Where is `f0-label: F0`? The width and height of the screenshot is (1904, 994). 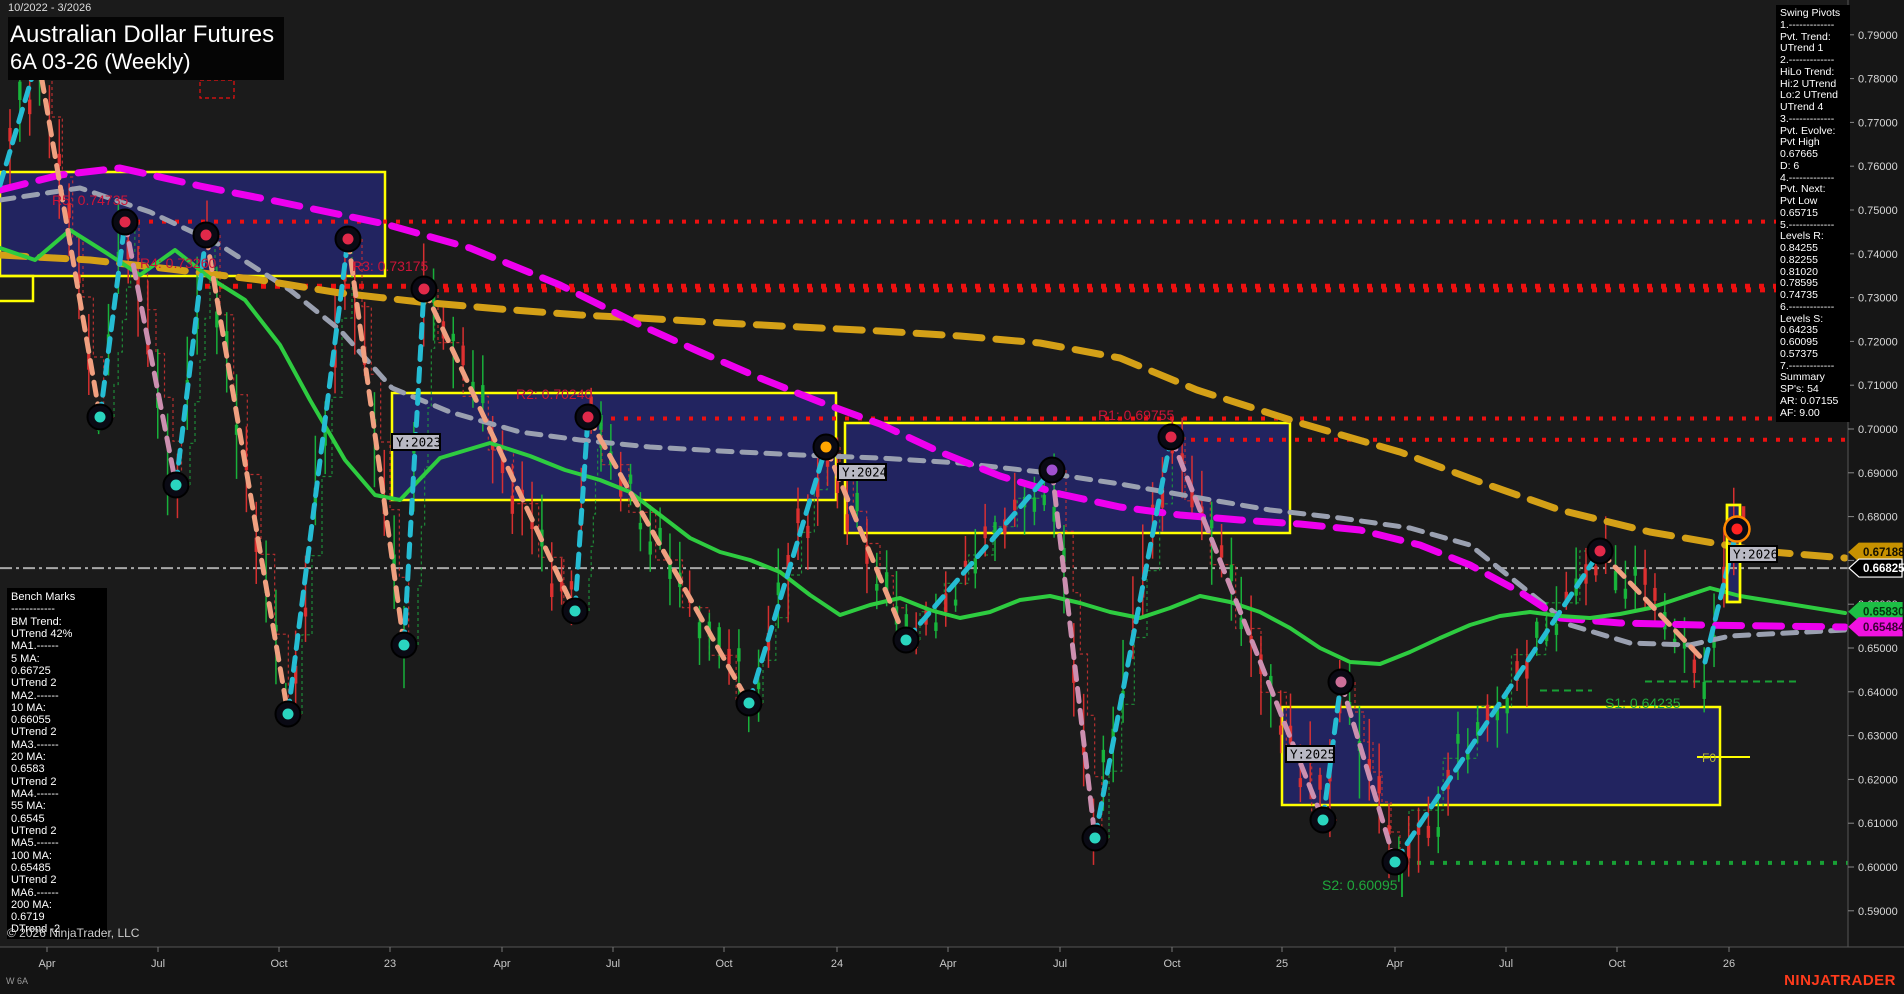 f0-label: F0 is located at coordinates (1709, 758).